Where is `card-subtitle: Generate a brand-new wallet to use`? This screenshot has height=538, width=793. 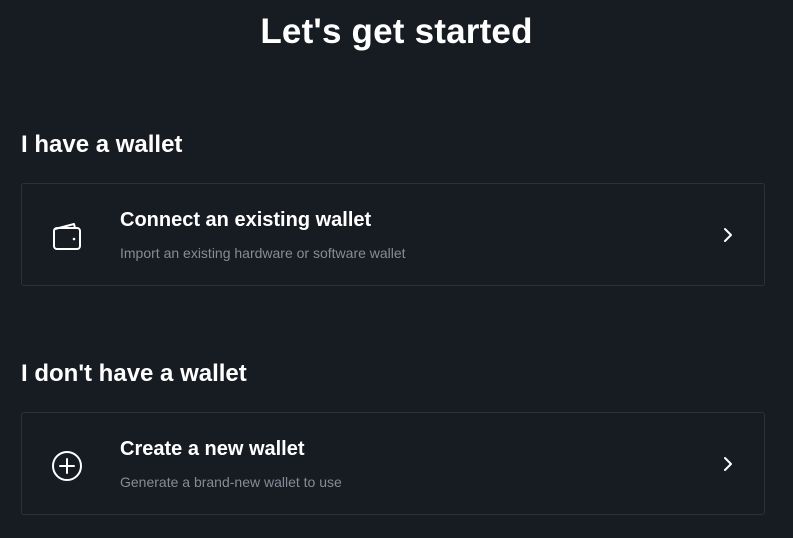 card-subtitle: Generate a brand-new wallet to use is located at coordinates (231, 482).